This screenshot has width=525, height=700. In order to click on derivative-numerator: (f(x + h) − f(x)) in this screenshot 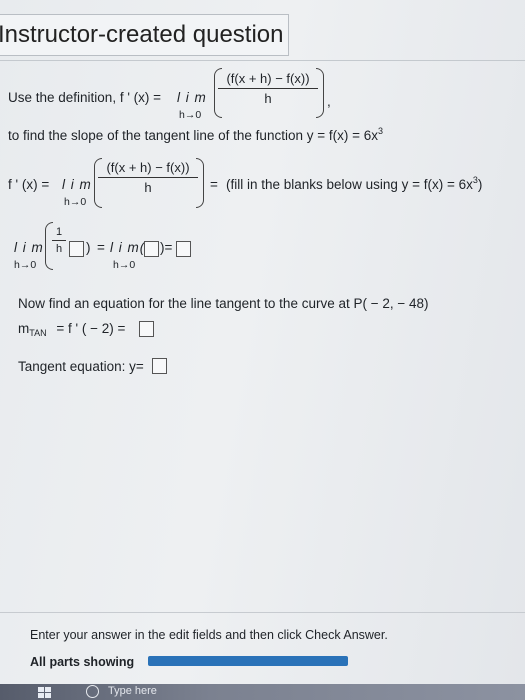, I will do `click(148, 169)`.